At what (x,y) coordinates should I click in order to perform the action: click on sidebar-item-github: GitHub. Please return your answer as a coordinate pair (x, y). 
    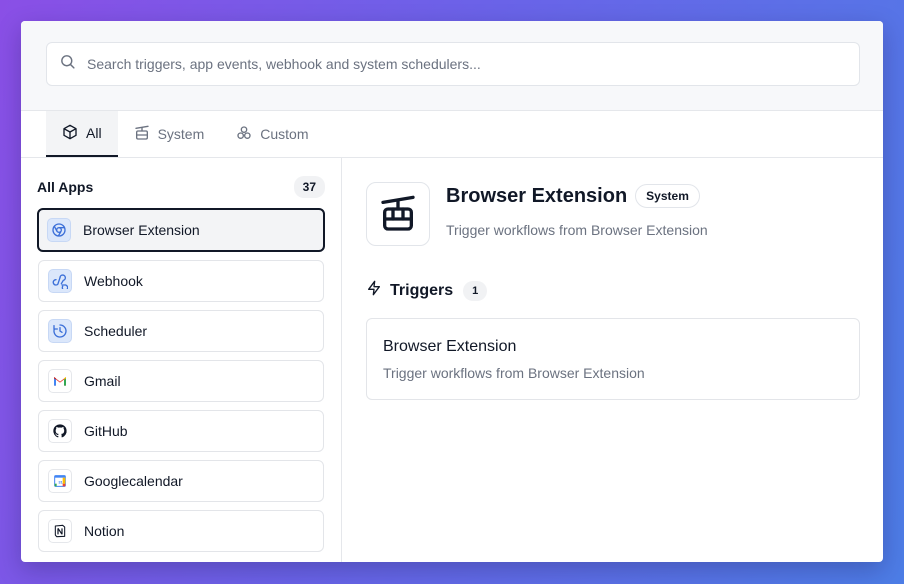
    Looking at the image, I should click on (181, 431).